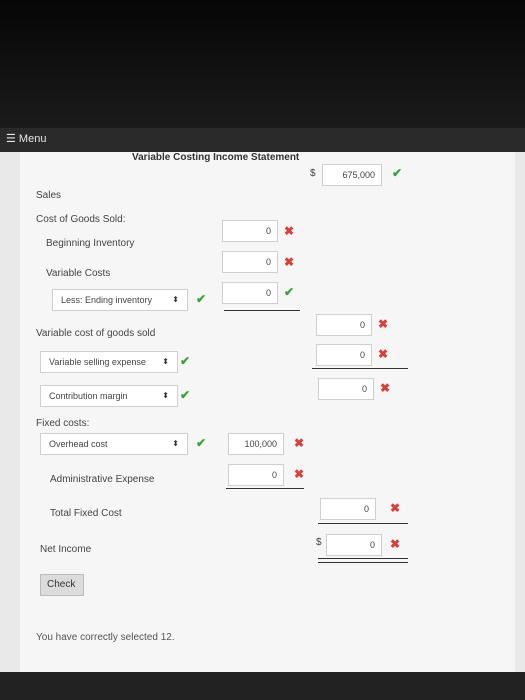  What do you see at coordinates (313, 173) in the screenshot?
I see `sales-currency: $` at bounding box center [313, 173].